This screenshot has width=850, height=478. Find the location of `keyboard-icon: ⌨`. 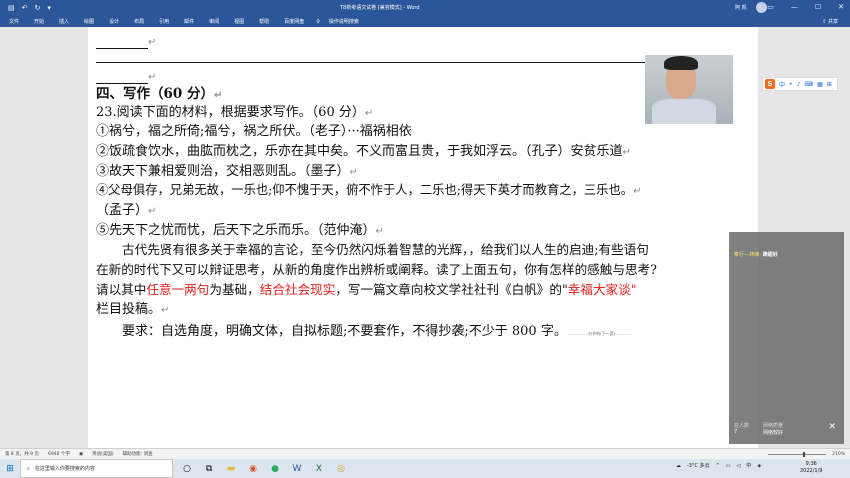

keyboard-icon: ⌨ is located at coordinates (808, 84).